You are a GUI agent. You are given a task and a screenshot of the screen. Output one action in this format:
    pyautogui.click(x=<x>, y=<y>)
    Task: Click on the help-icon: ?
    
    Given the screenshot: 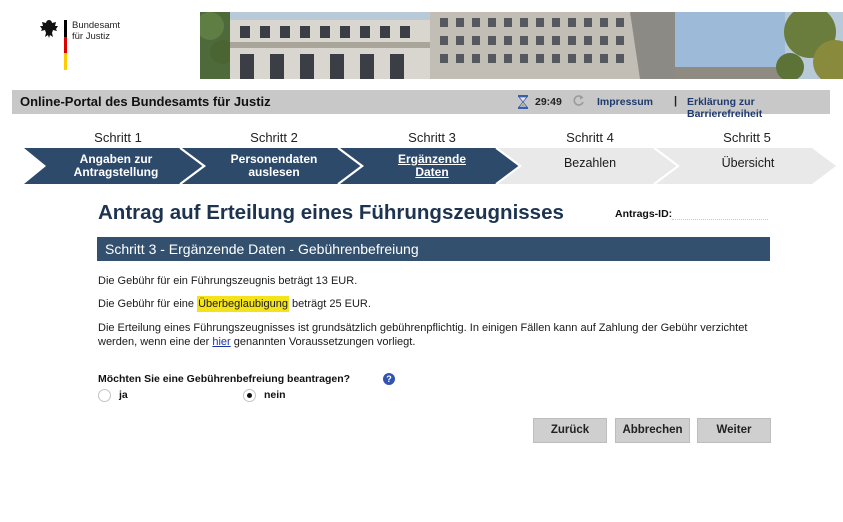 What is the action you would take?
    pyautogui.click(x=389, y=379)
    